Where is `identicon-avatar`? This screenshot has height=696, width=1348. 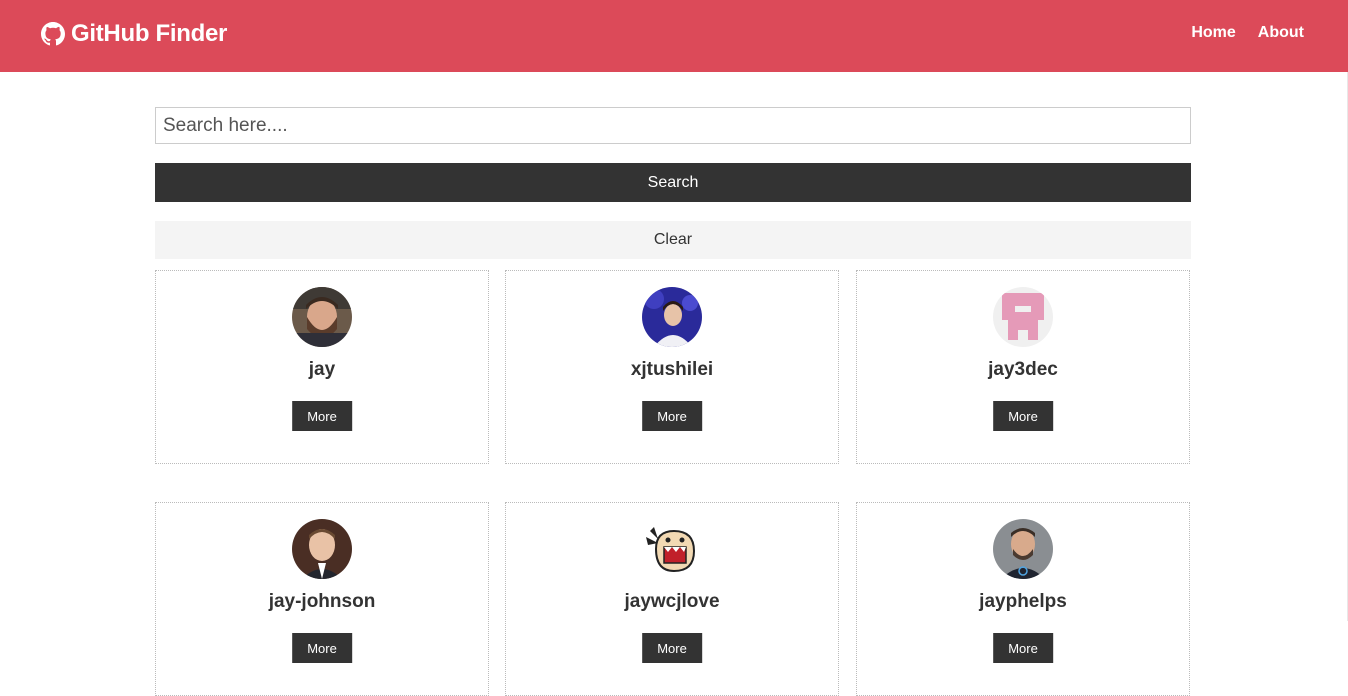 identicon-avatar is located at coordinates (1023, 317).